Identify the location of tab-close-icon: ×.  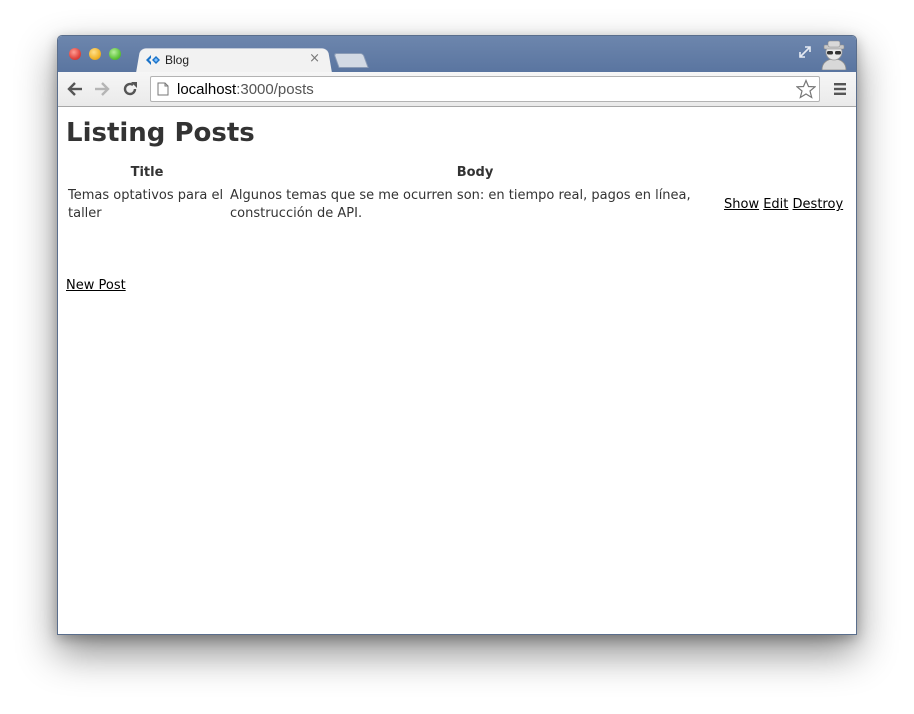
(314, 58).